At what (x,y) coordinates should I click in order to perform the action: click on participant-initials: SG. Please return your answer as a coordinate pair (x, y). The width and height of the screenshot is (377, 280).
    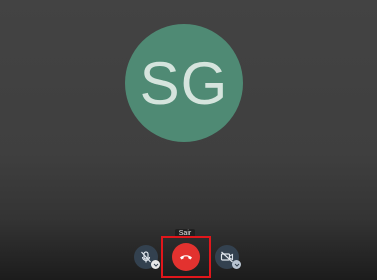
    Looking at the image, I should click on (184, 83).